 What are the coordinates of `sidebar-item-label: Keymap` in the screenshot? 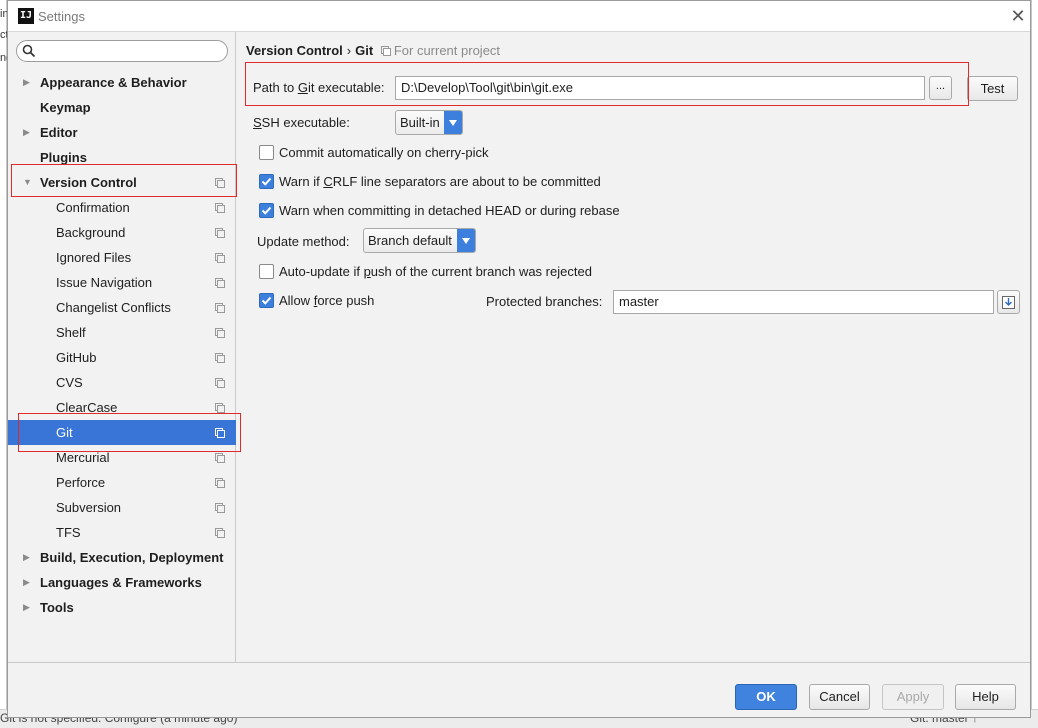 It's located at (65, 107).